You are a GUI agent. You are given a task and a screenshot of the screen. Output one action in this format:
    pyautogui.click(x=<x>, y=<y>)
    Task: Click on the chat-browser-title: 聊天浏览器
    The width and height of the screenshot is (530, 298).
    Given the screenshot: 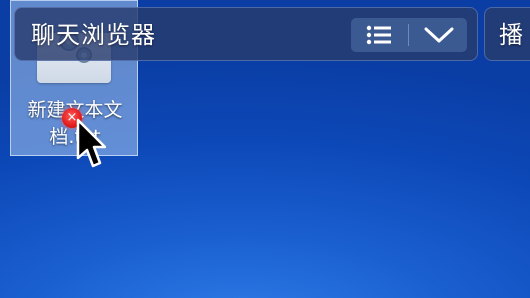 What is the action you would take?
    pyautogui.click(x=93, y=35)
    